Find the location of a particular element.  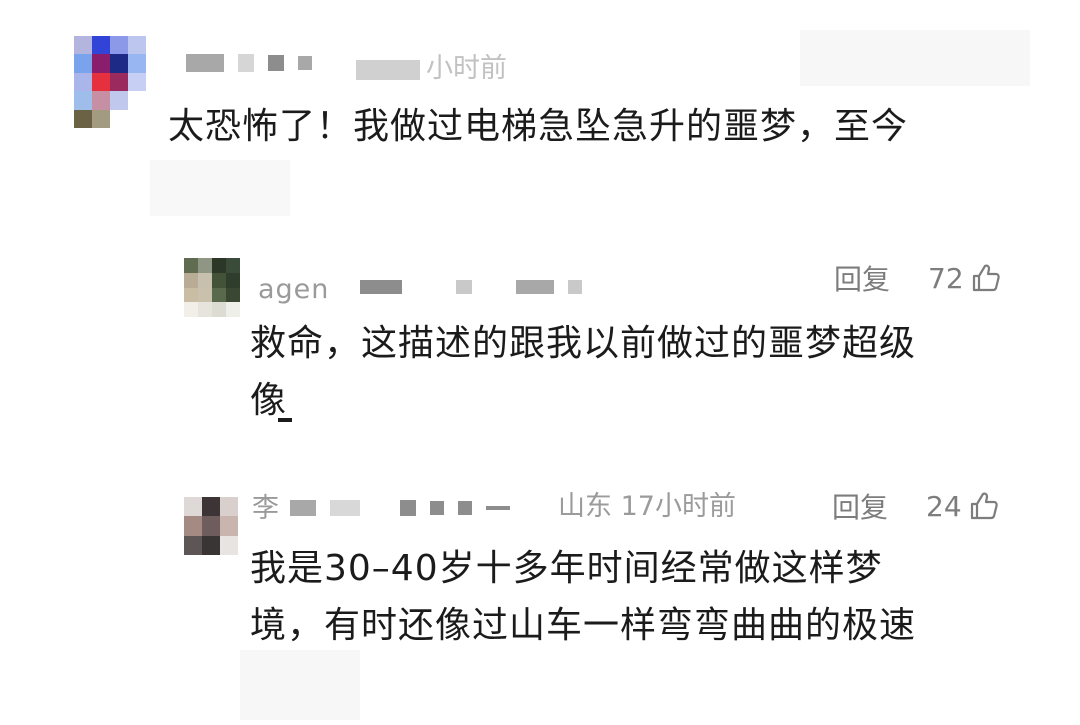

reply-text-line: 境，有时还像过山车一样弯弯曲曲的极速 is located at coordinates (583, 625).